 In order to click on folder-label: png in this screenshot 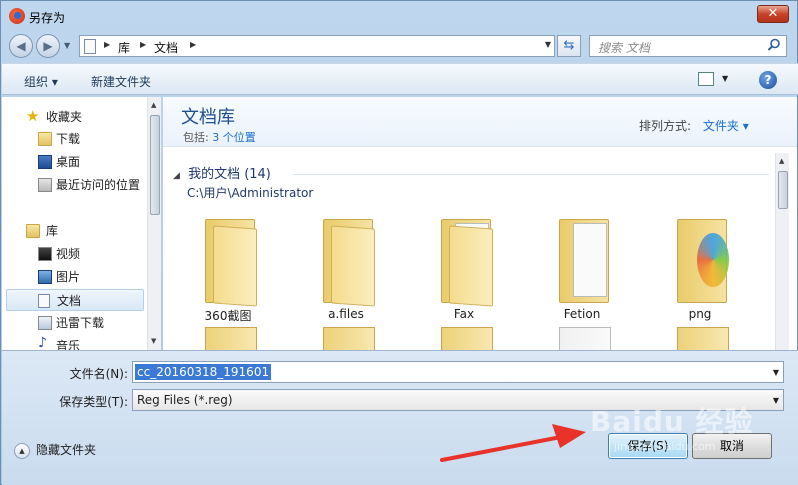, I will do `click(700, 314)`.